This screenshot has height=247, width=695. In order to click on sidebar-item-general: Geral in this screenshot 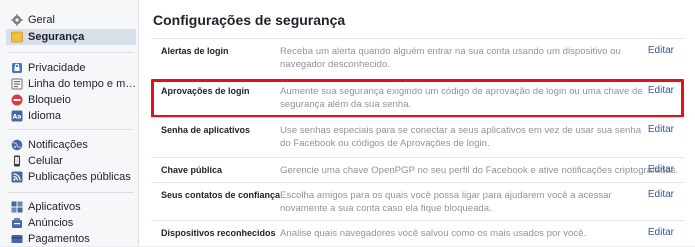, I will do `click(73, 20)`.